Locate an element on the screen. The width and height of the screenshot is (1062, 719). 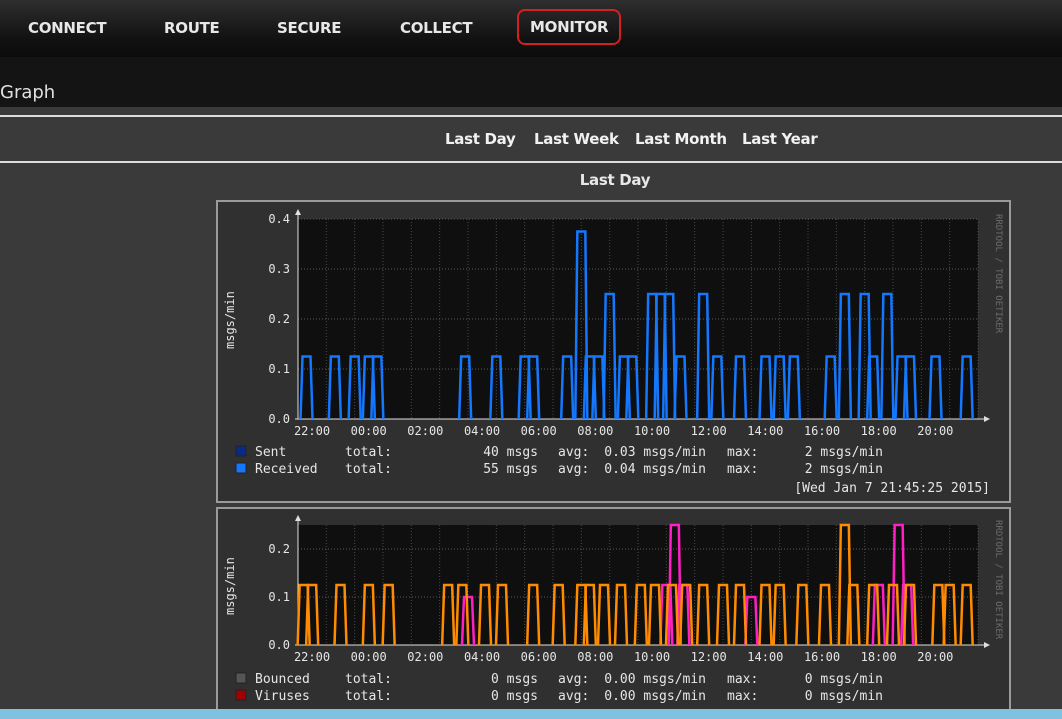
legend-avg: 0.03 msgs/min is located at coordinates (655, 452).